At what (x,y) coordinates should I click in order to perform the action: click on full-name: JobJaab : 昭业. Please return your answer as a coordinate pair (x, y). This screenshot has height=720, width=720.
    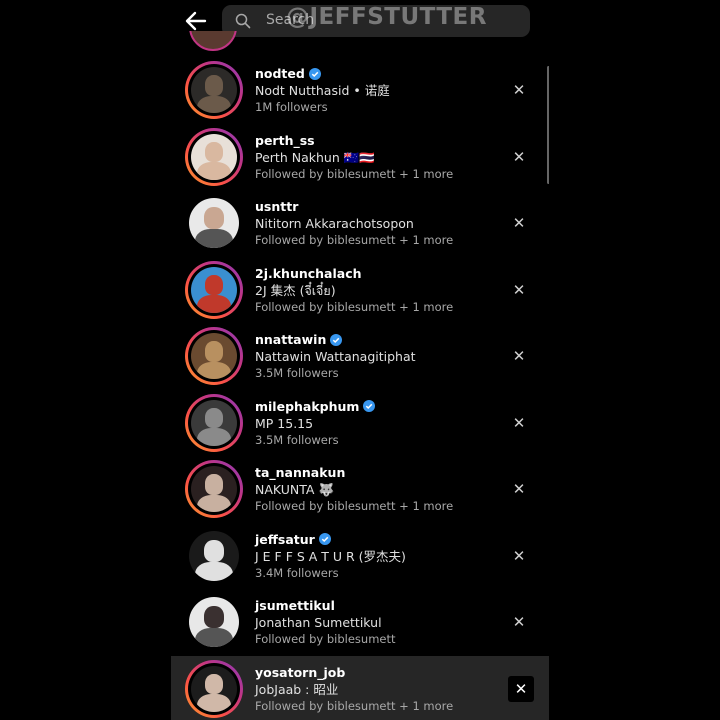
    Looking at the image, I should click on (297, 689).